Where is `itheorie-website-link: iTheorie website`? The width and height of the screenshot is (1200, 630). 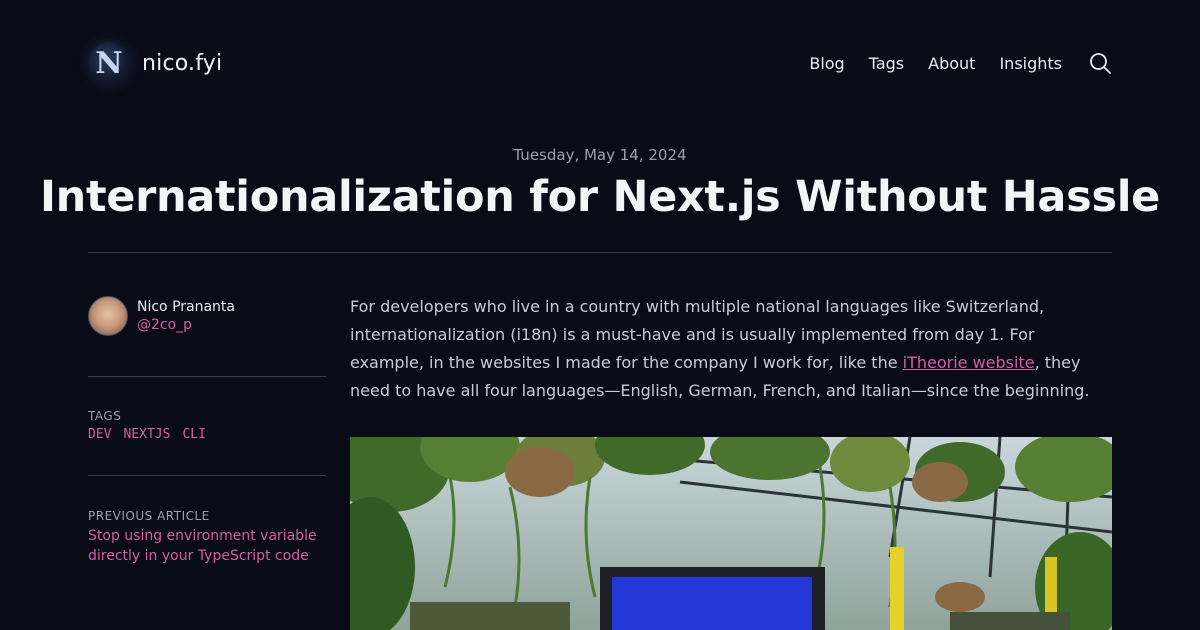
itheorie-website-link: iTheorie website is located at coordinates (969, 362).